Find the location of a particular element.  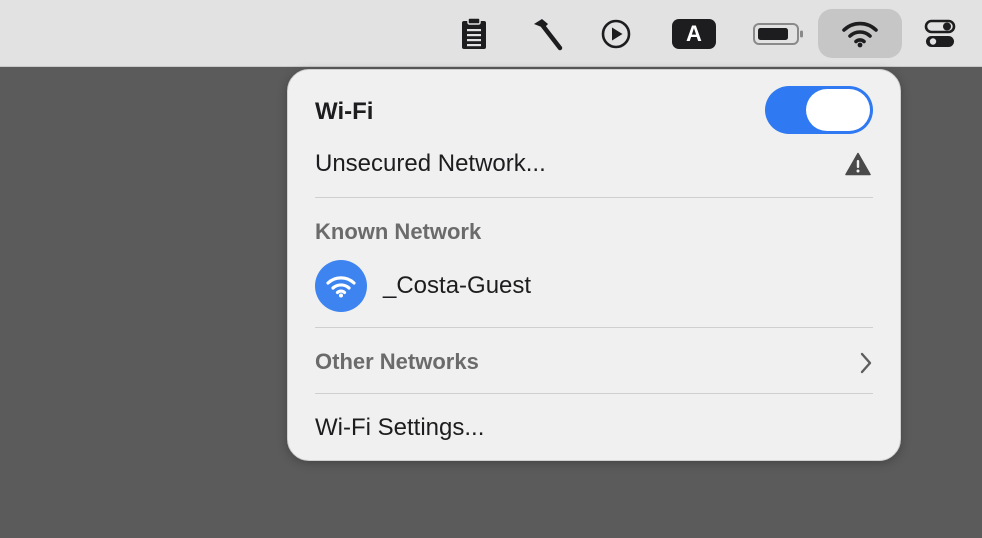

network-name: _Costa-Guest is located at coordinates (457, 285).